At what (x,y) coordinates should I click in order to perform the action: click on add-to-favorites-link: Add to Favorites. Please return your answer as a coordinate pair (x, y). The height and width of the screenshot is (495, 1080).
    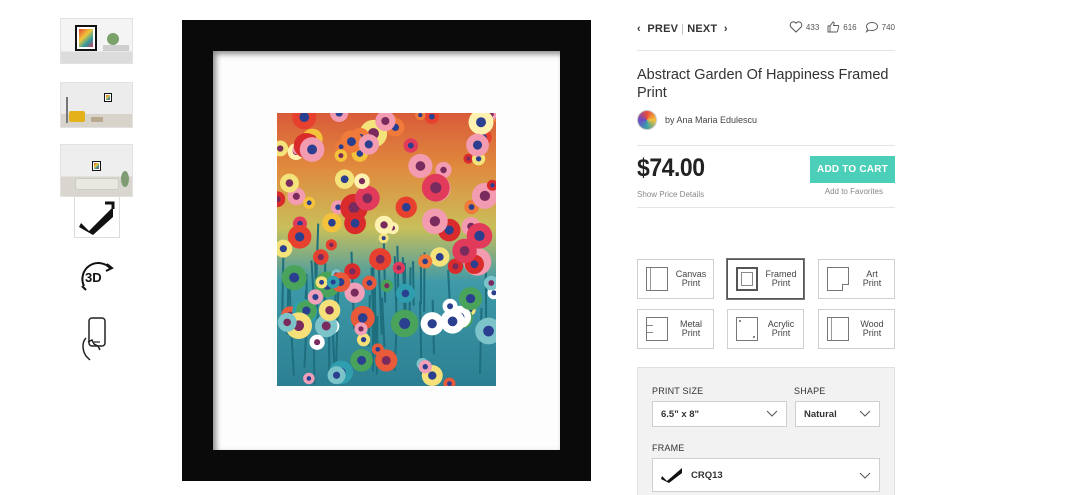
    Looking at the image, I should click on (854, 191).